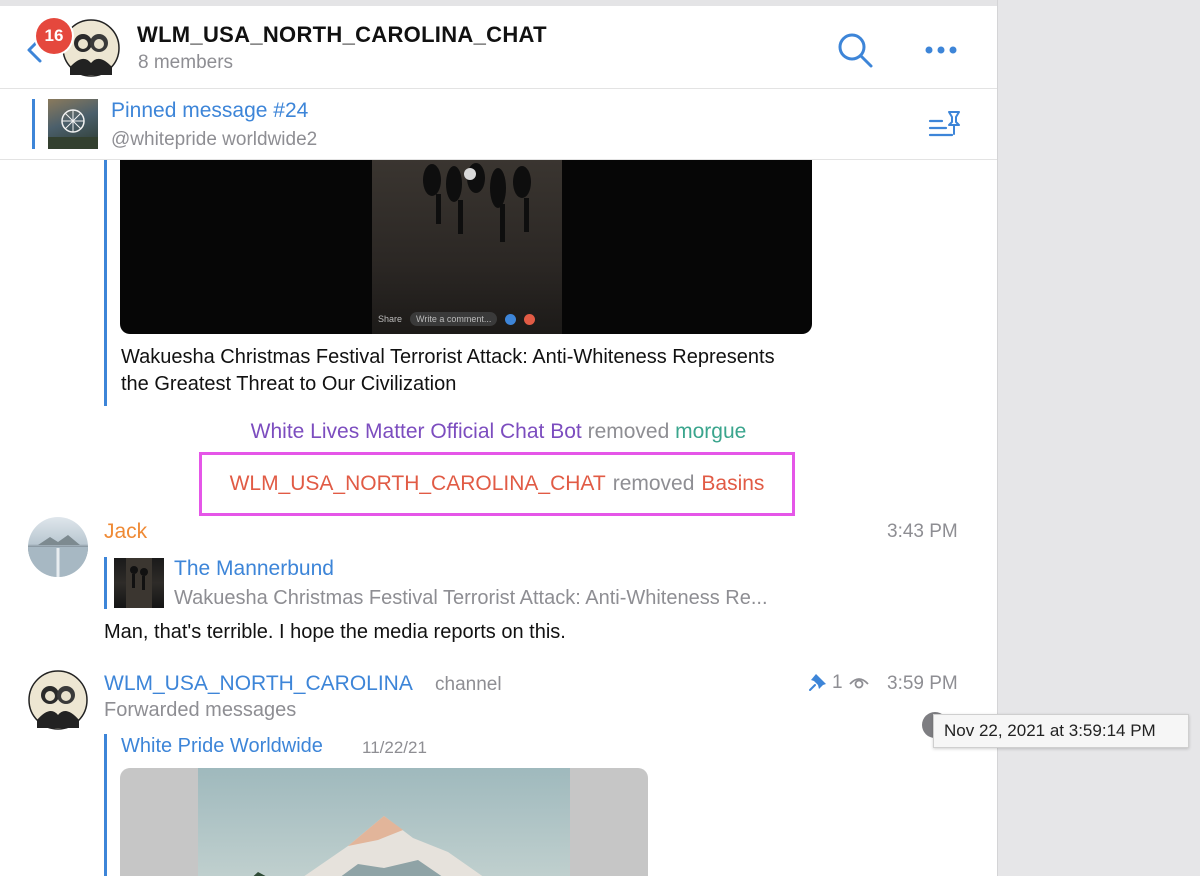 This screenshot has height=876, width=1200. Describe the element at coordinates (390, 319) in the screenshot. I see `video-share-label: Share` at that location.